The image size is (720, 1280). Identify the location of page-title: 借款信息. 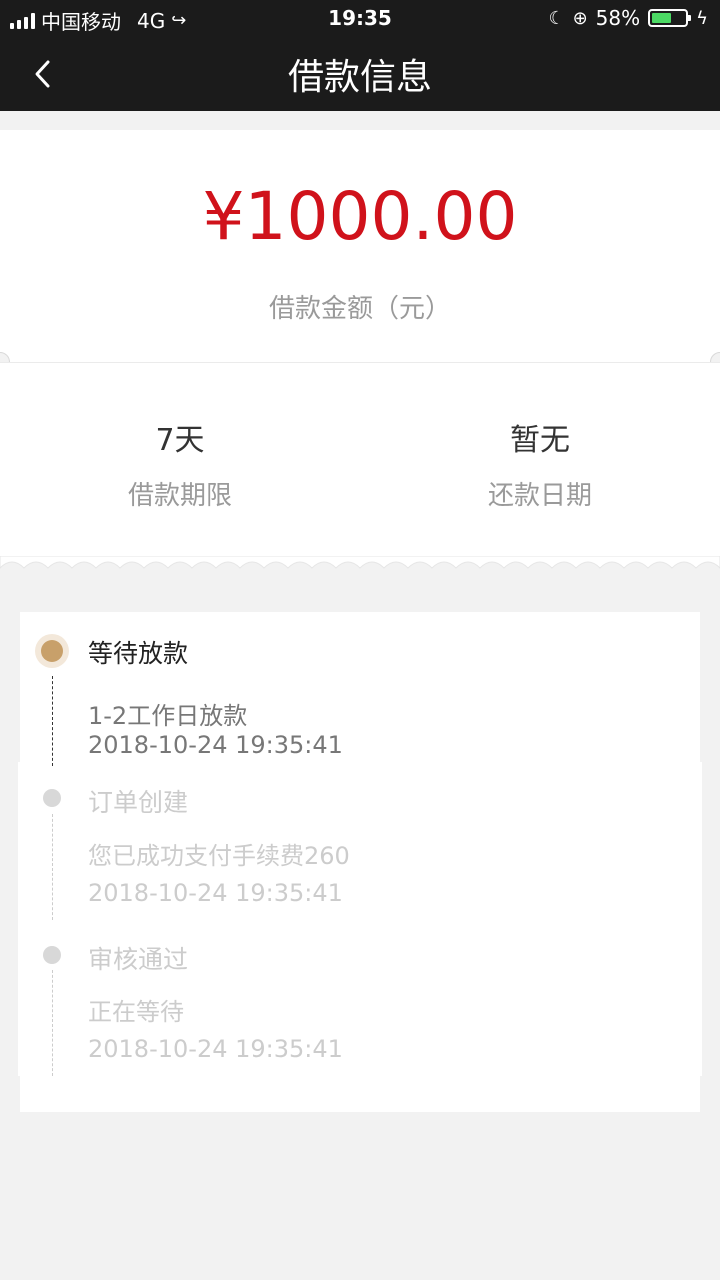
(359, 77).